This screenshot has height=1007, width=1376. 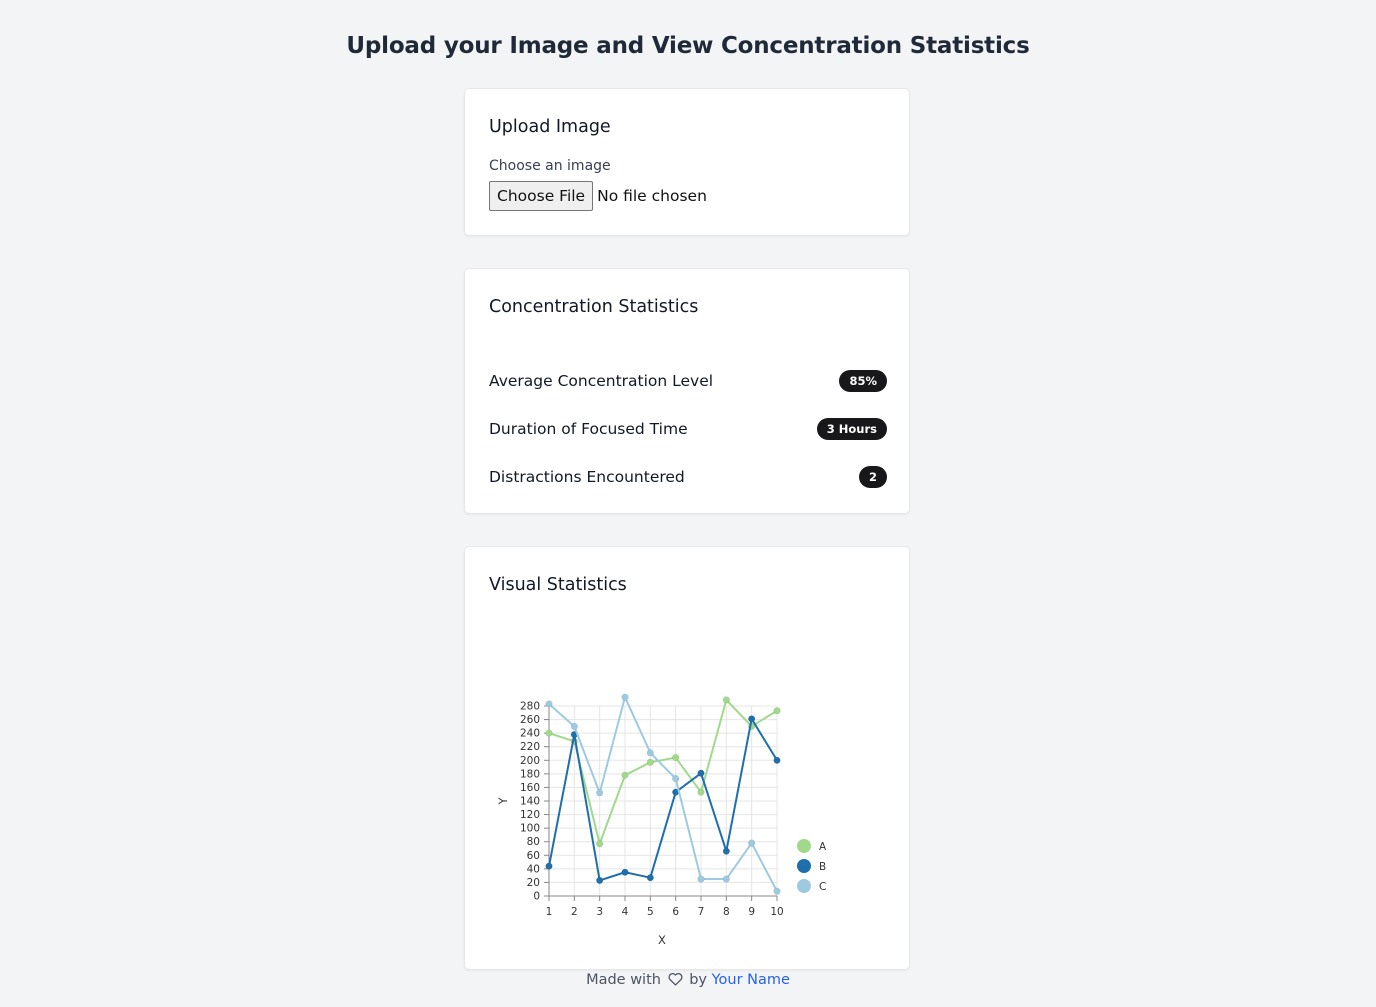 I want to click on y-tick-label: 0, so click(x=536, y=897).